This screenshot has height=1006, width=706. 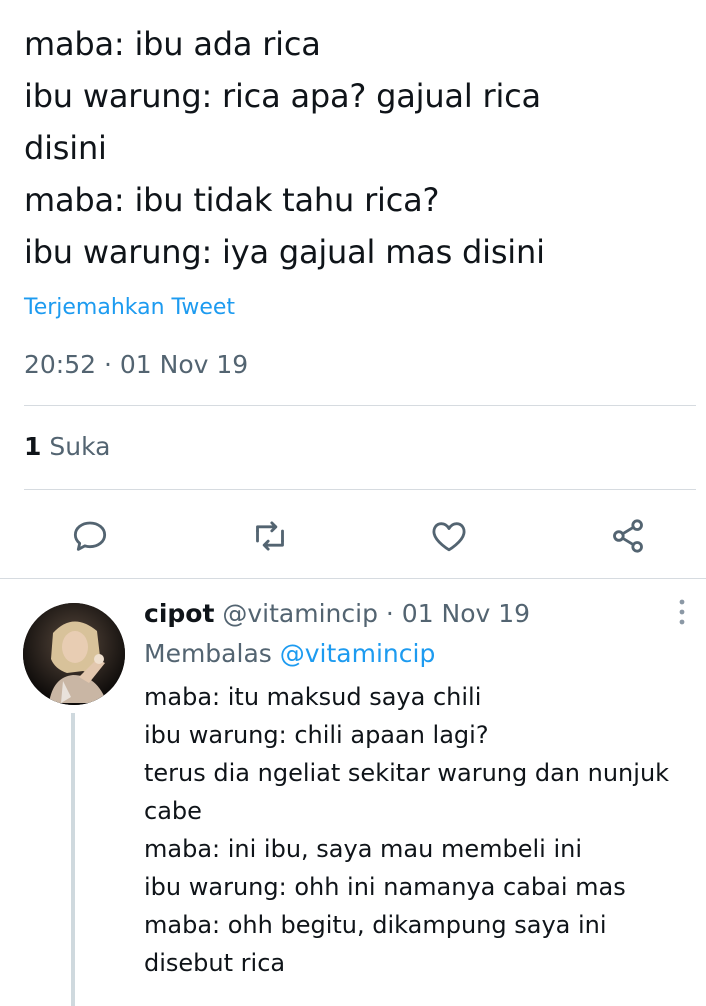 I want to click on retweet-icon, so click(x=270, y=536).